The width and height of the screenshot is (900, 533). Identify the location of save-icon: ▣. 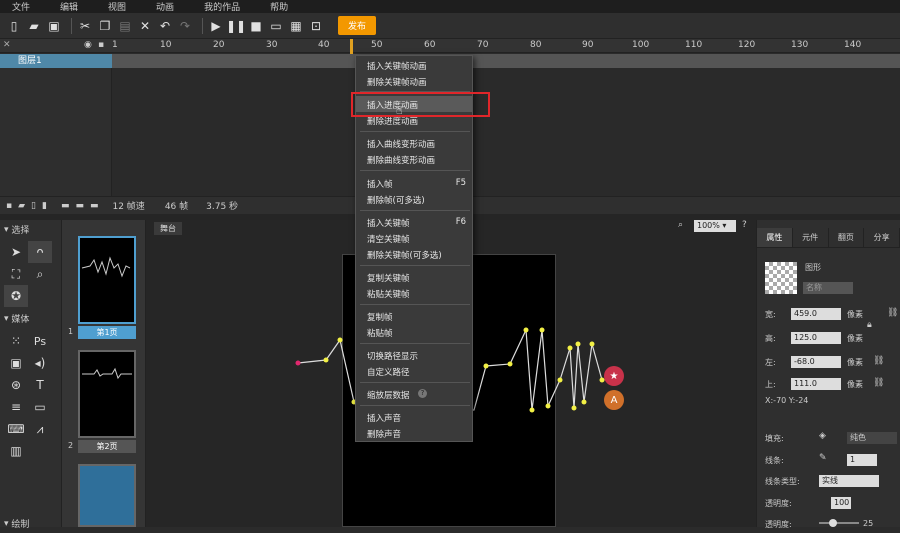
(54, 26).